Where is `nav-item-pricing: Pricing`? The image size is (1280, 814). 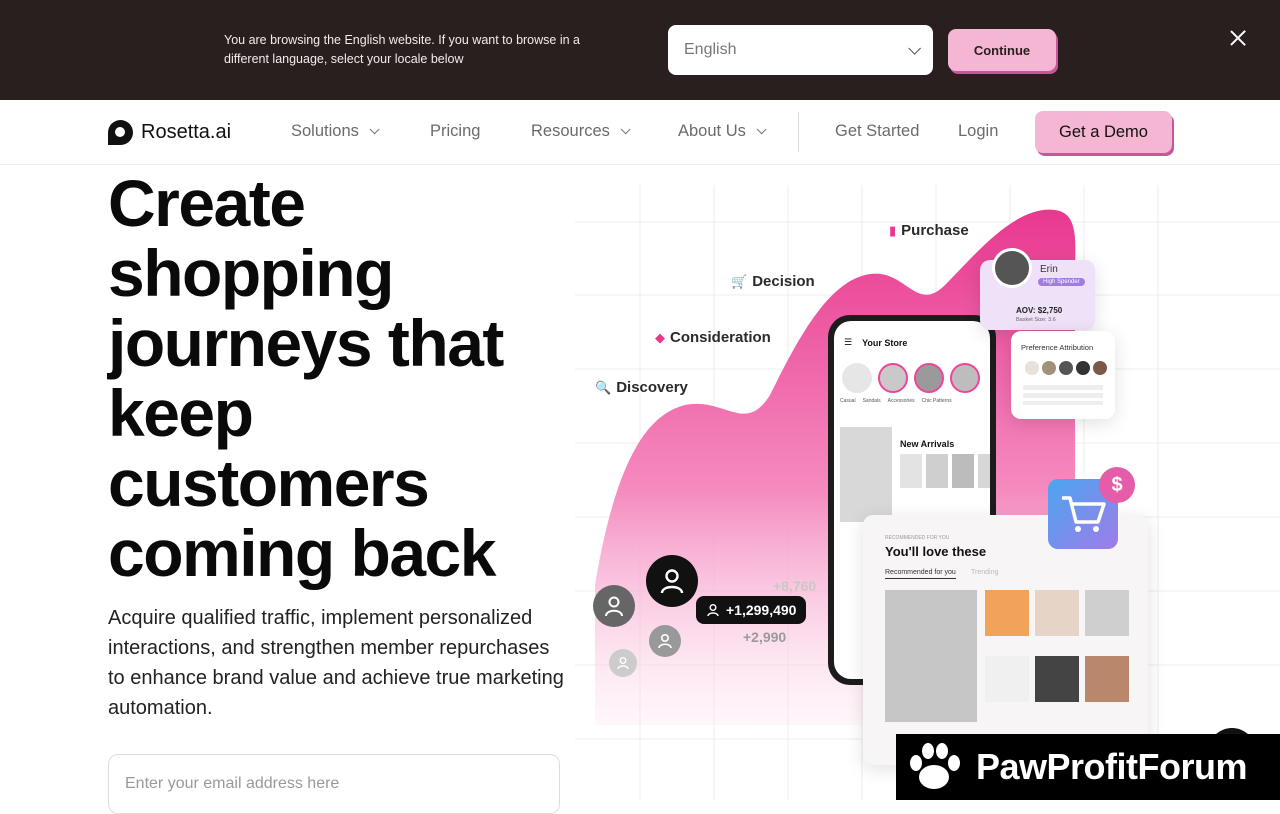 nav-item-pricing: Pricing is located at coordinates (455, 131).